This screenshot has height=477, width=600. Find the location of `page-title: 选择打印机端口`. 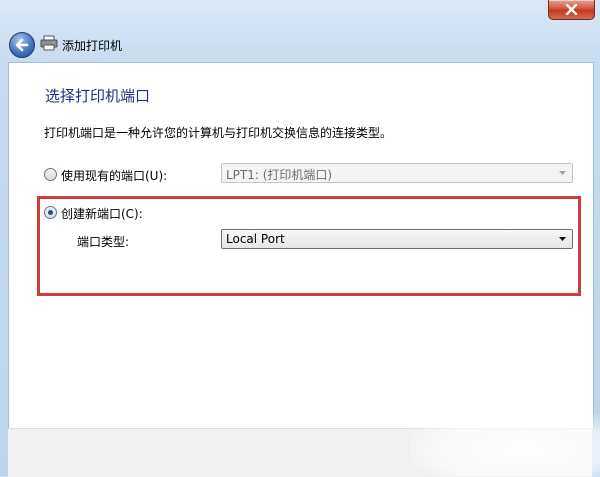

page-title: 选择打印机端口 is located at coordinates (98, 96).